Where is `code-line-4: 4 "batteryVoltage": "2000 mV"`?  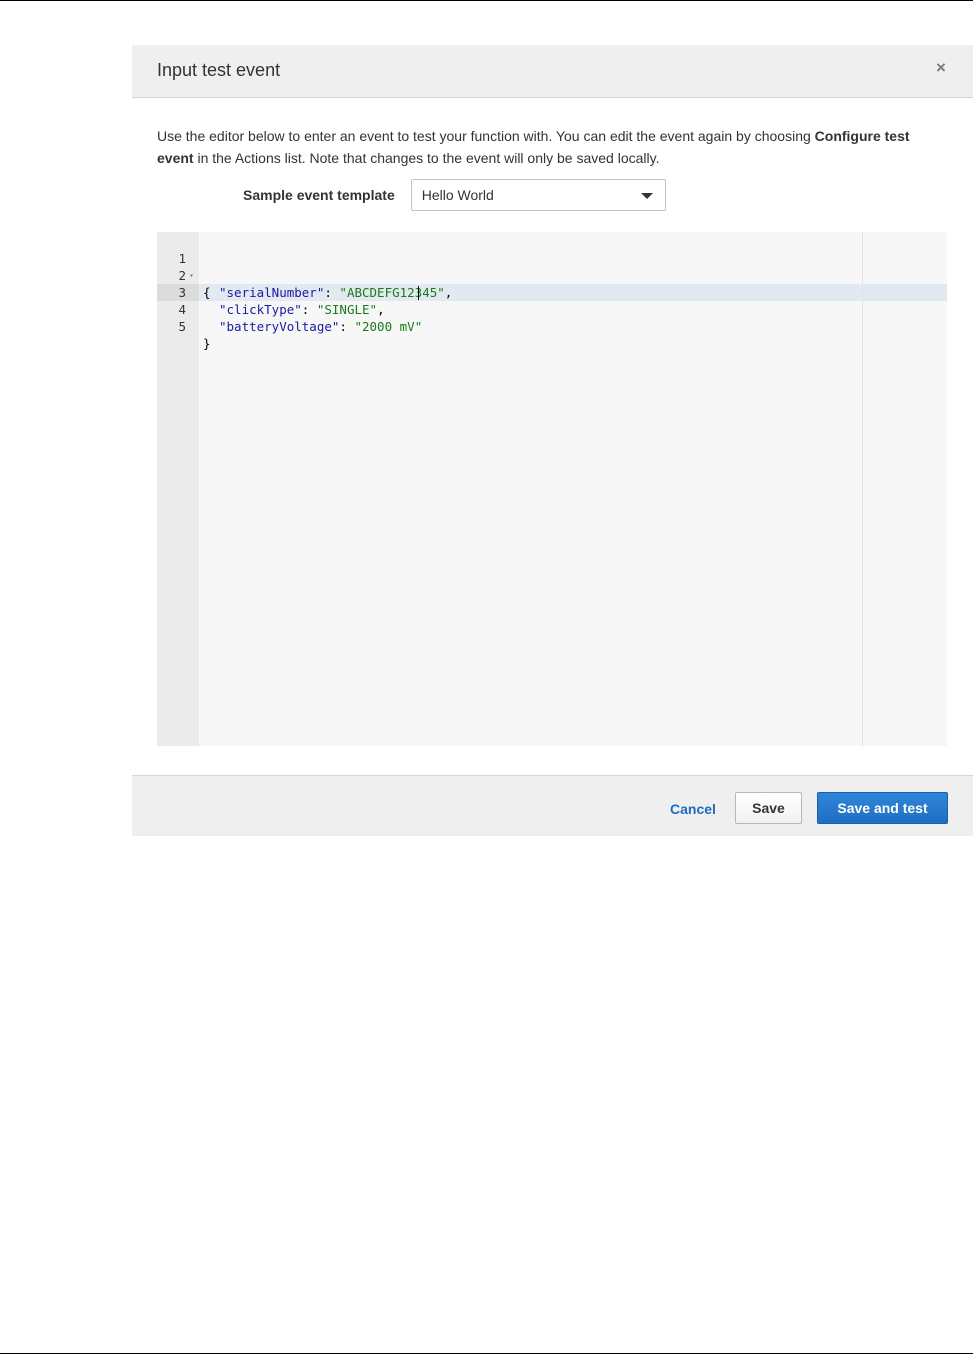
code-line-4: 4 "batteryVoltage": "2000 mV" is located at coordinates (289, 309).